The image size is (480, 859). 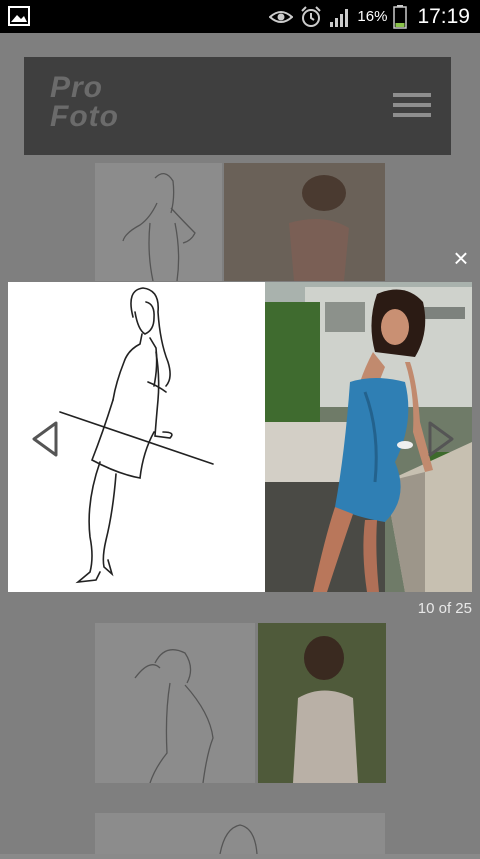 I want to click on battery-icon, so click(x=400, y=16).